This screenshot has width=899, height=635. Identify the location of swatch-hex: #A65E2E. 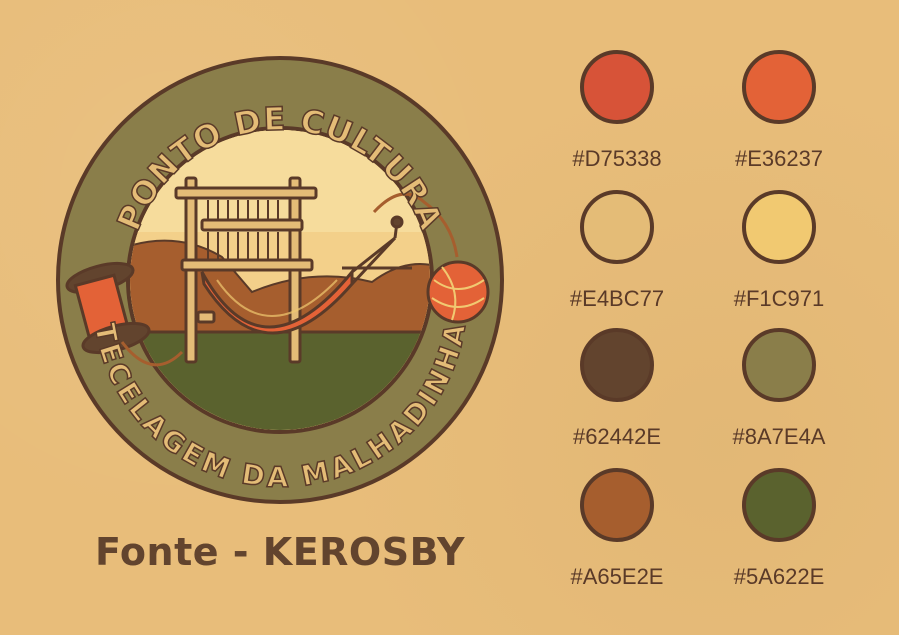
(617, 576).